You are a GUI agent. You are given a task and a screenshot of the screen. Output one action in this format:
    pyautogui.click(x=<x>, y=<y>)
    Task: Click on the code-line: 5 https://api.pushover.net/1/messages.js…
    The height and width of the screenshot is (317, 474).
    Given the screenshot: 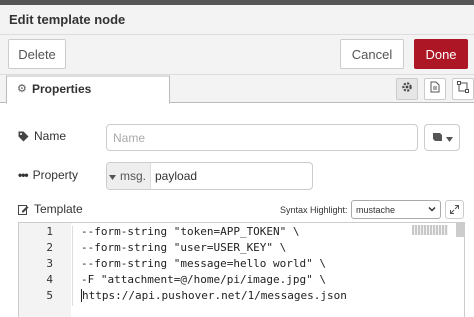 What is the action you would take?
    pyautogui.click(x=241, y=297)
    